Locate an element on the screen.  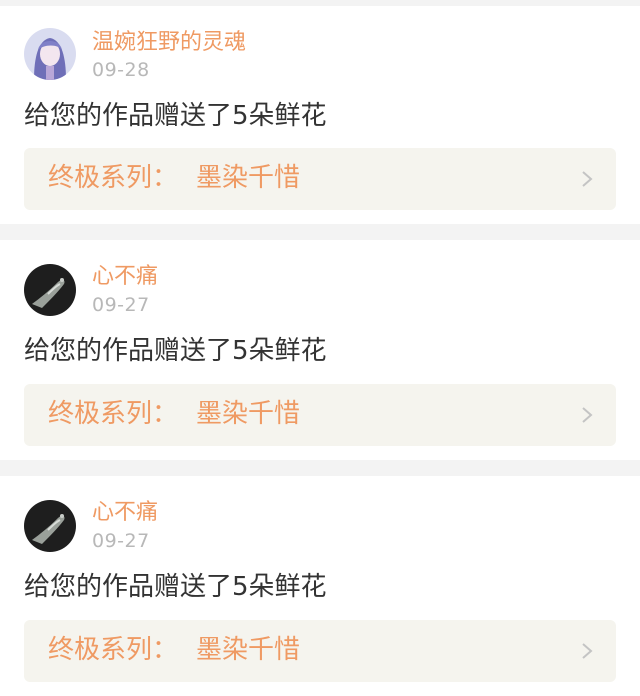
notification-date: 09-28 is located at coordinates (121, 70).